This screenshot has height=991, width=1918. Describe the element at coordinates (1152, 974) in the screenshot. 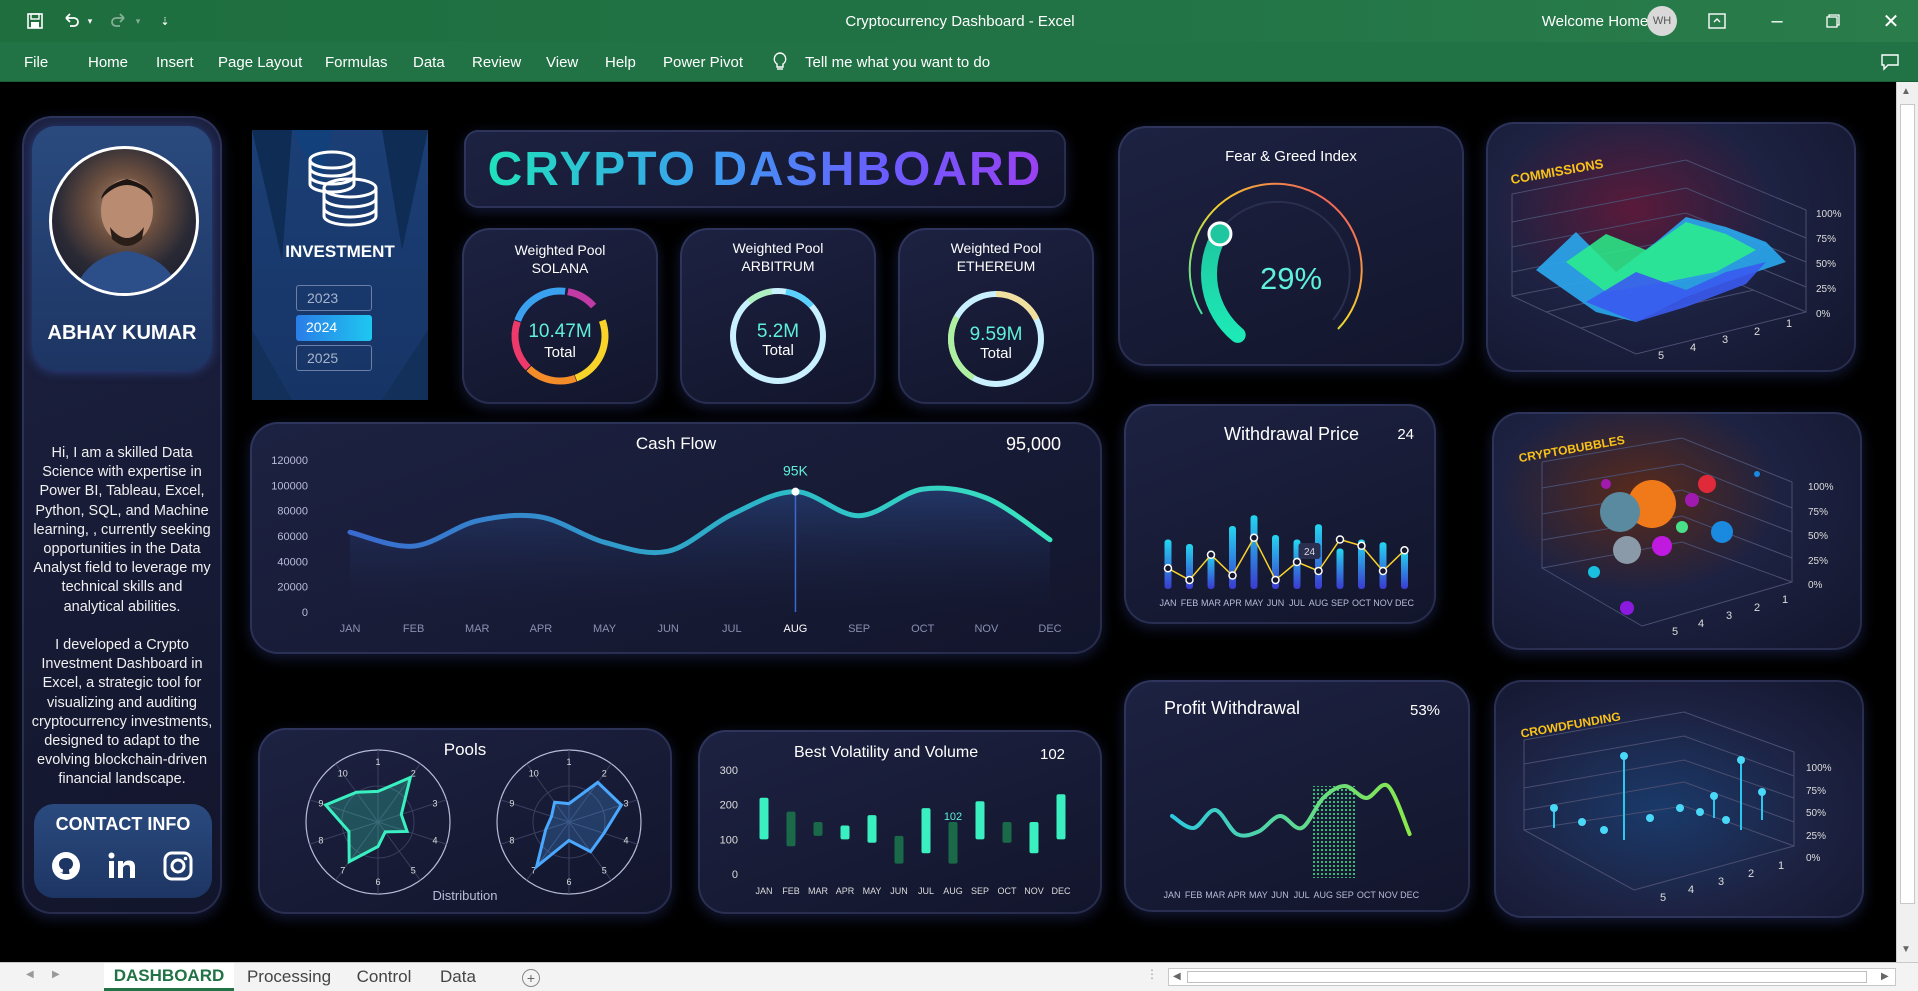

I see `splitter-icon: ⋮` at that location.